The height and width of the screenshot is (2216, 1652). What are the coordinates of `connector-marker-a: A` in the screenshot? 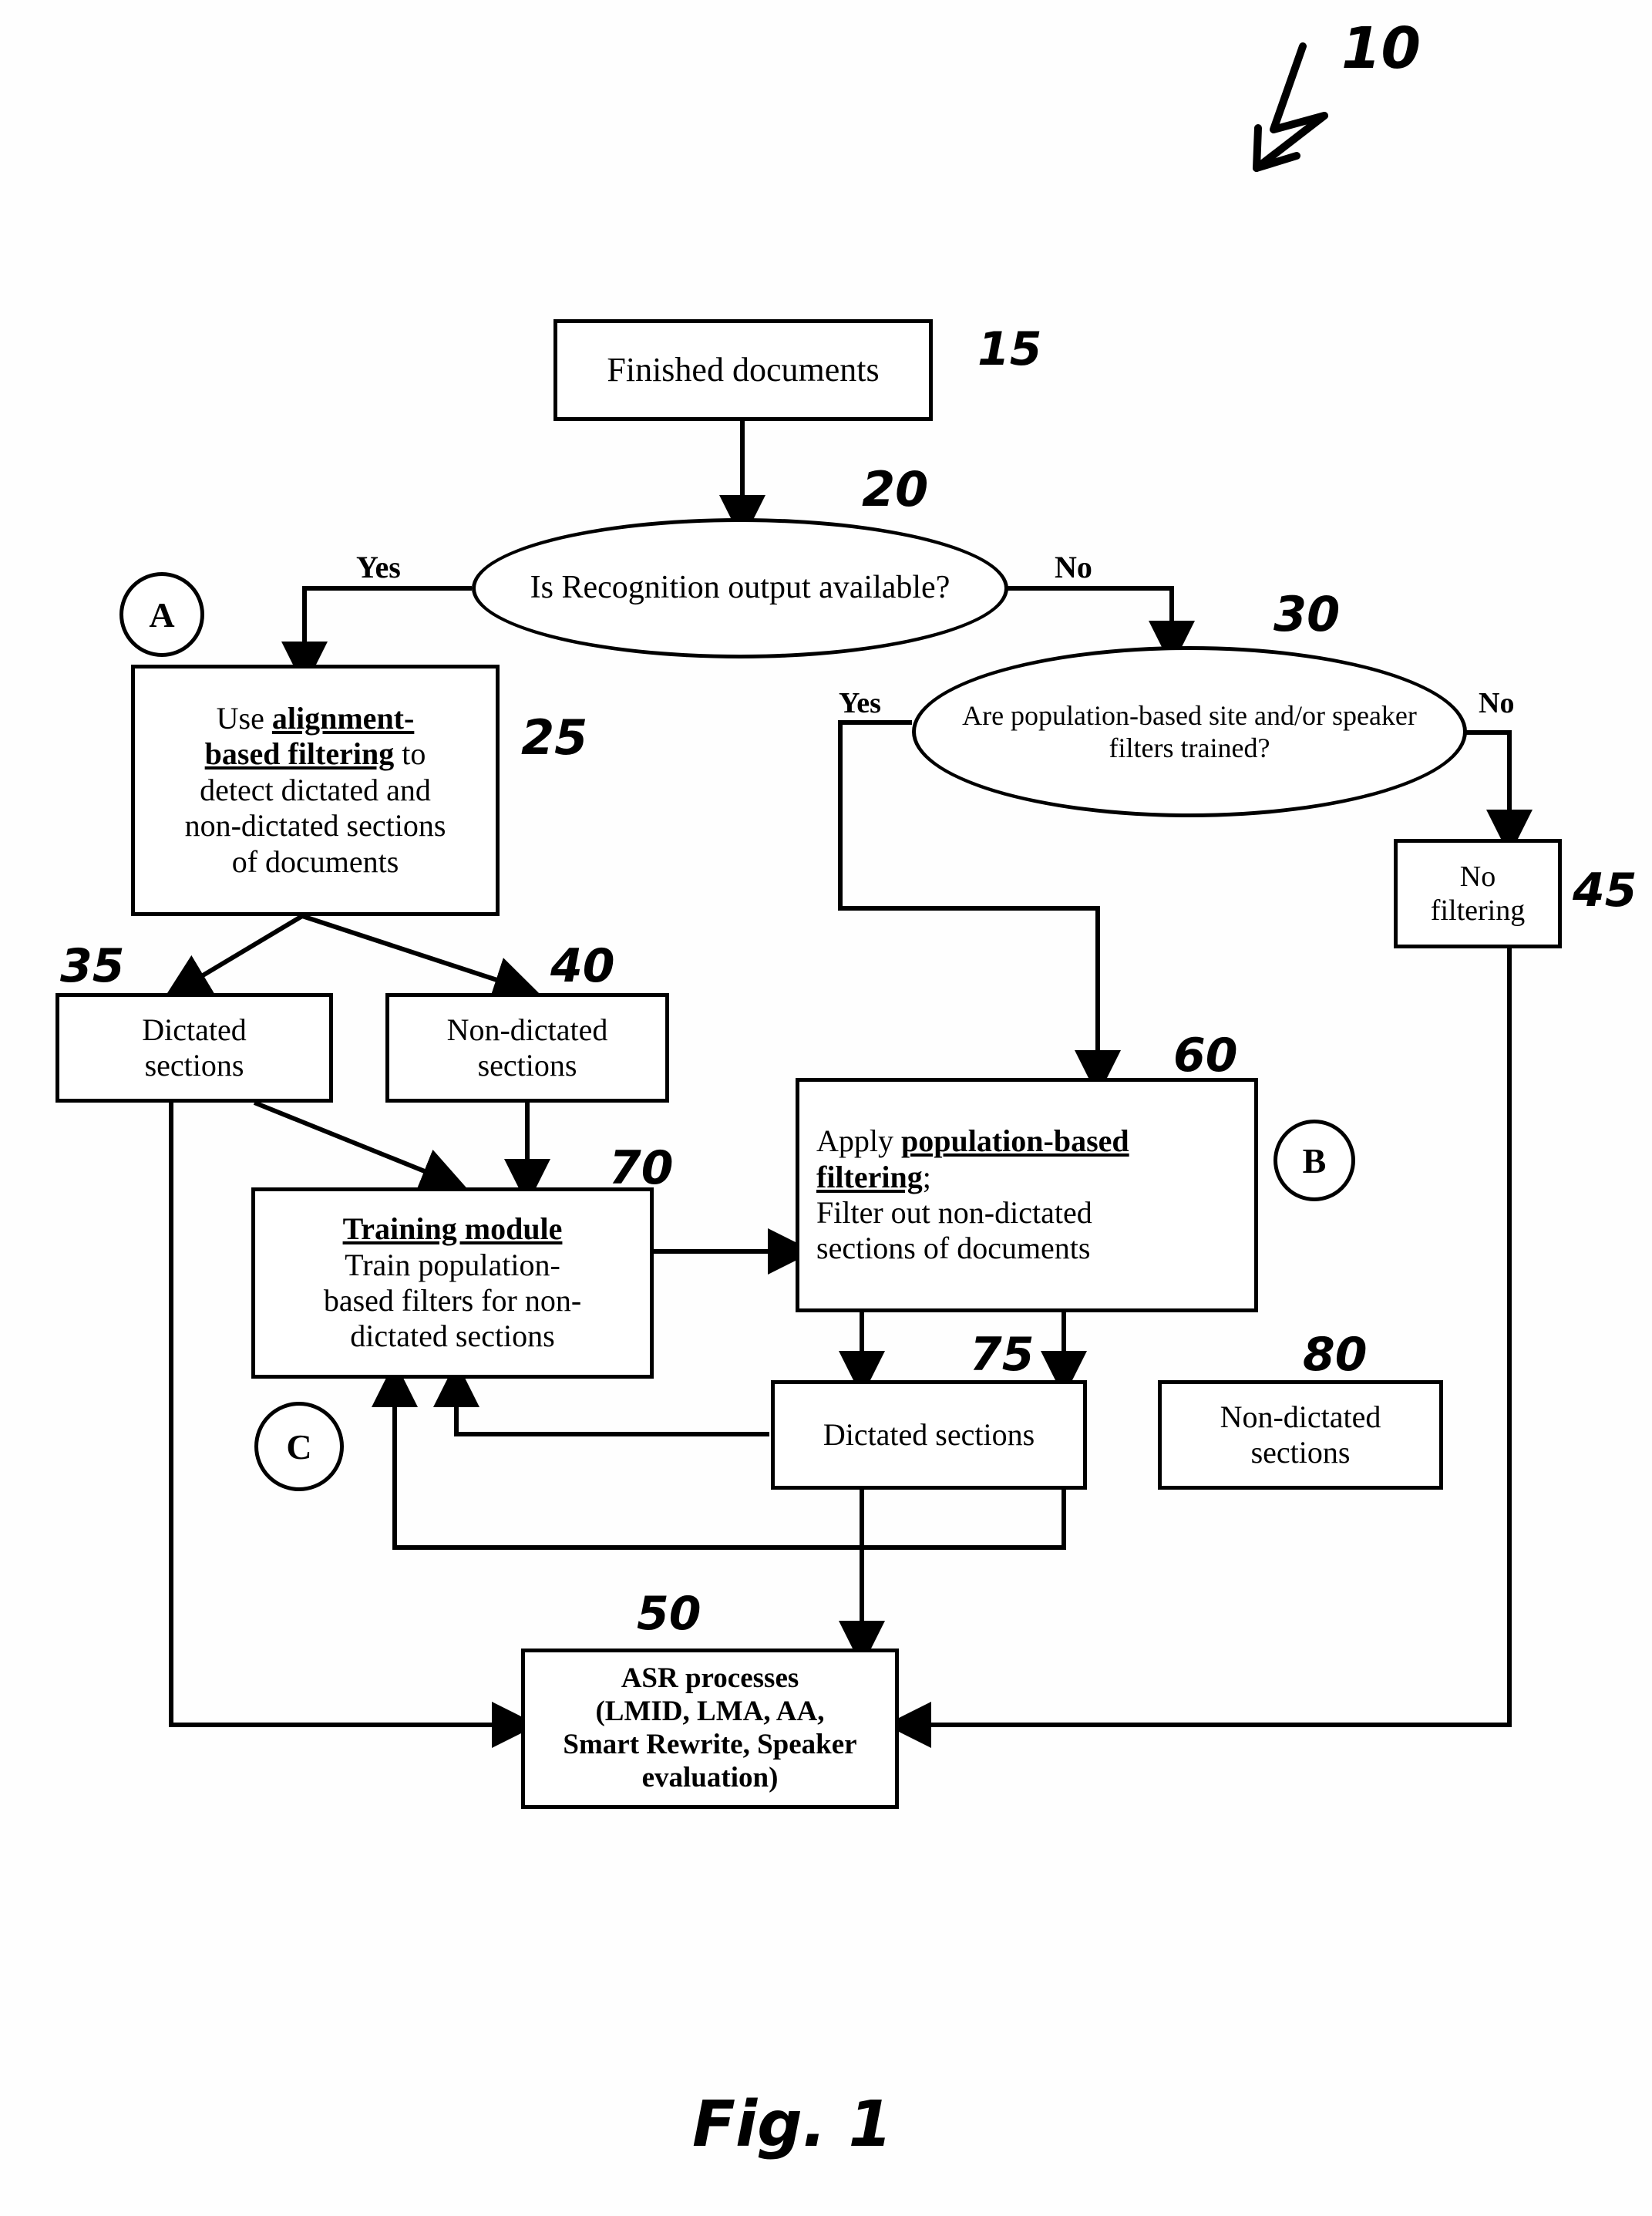 It's located at (161, 614).